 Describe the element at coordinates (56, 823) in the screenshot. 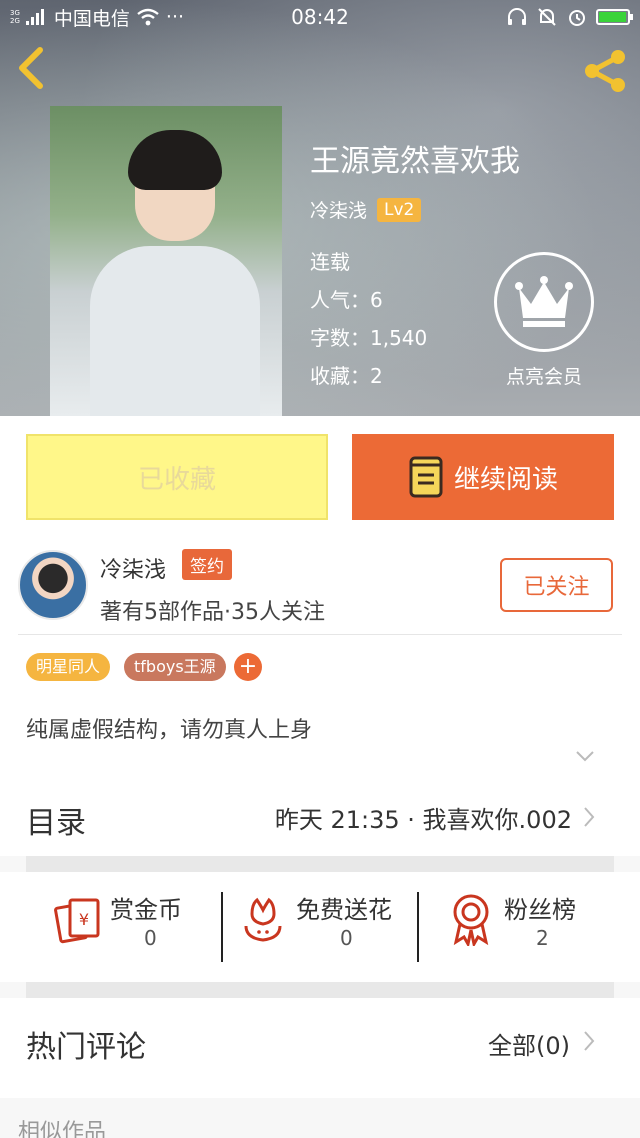

I see `catalog-title: 目录` at that location.